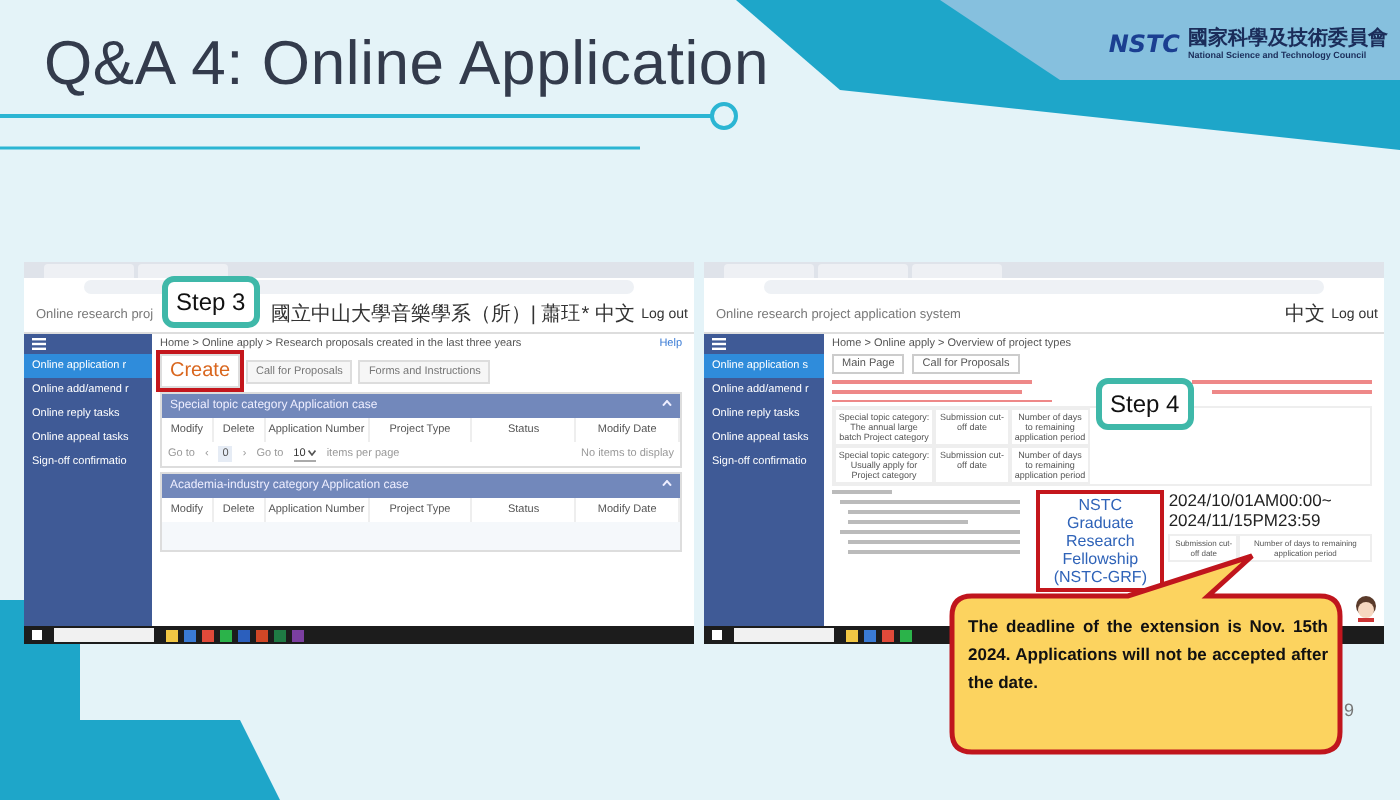 Image resolution: width=1400 pixels, height=800 pixels. I want to click on page-number: 9, so click(1349, 710).